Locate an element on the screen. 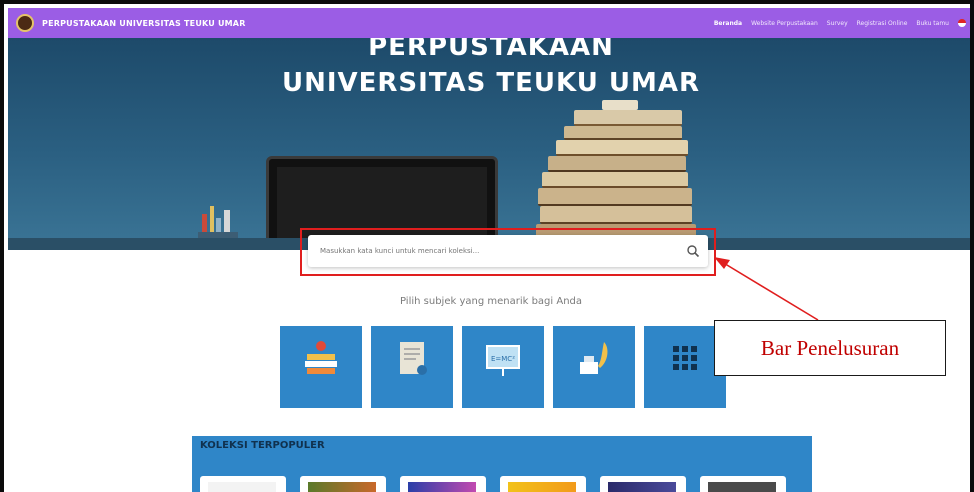  search-bar is located at coordinates (508, 251).